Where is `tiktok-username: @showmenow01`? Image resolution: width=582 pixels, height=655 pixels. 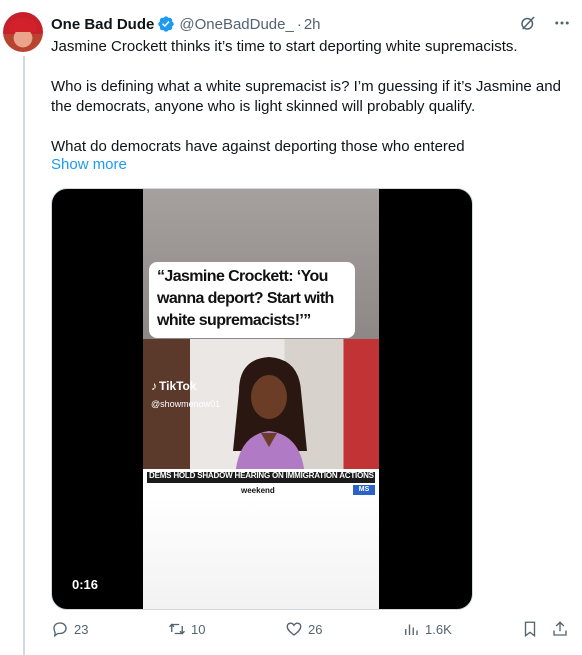 tiktok-username: @showmenow01 is located at coordinates (186, 404).